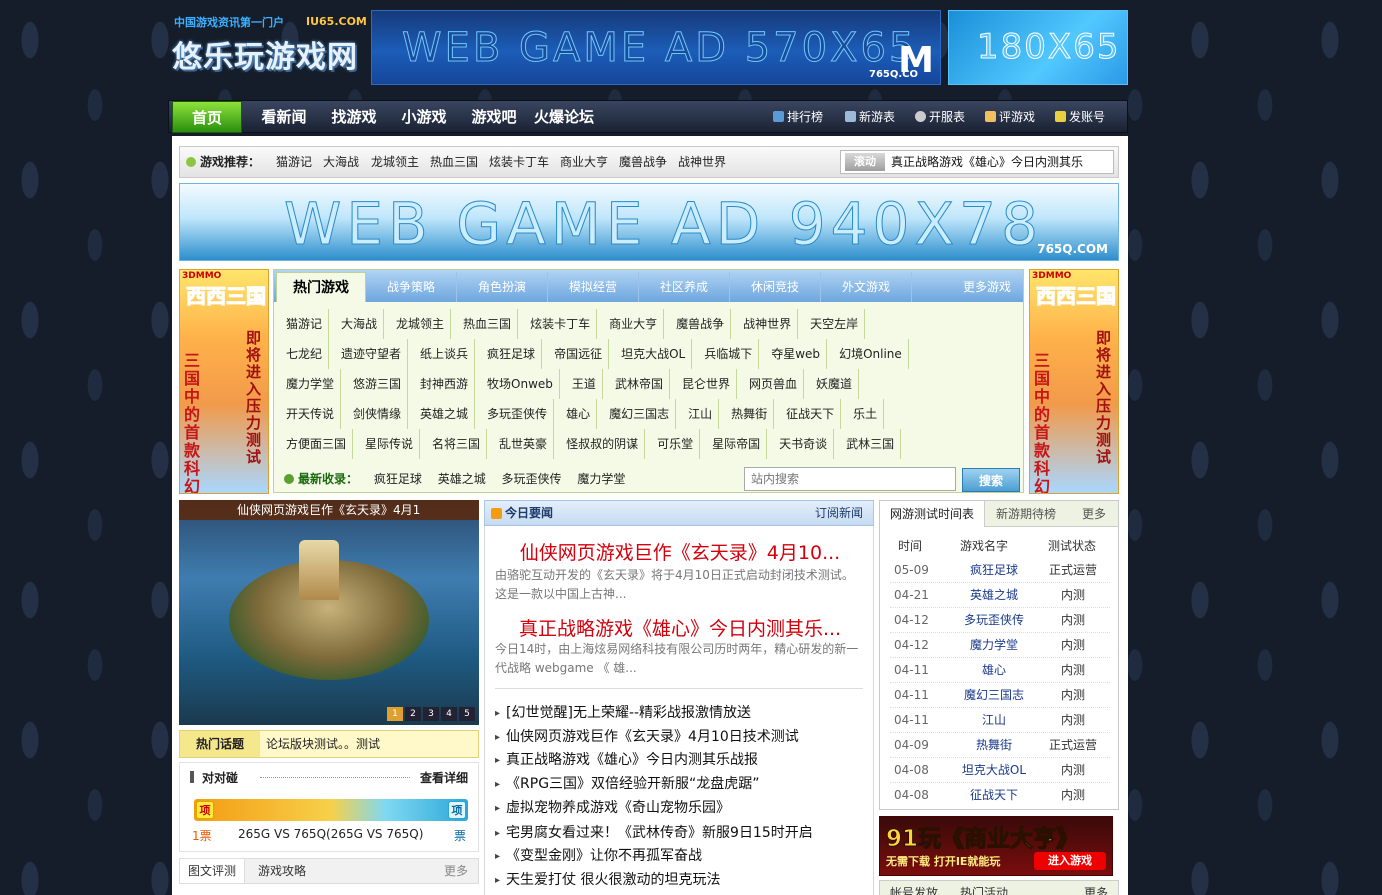  What do you see at coordinates (378, 414) in the screenshot?
I see `game-link: 剑侠情缘` at bounding box center [378, 414].